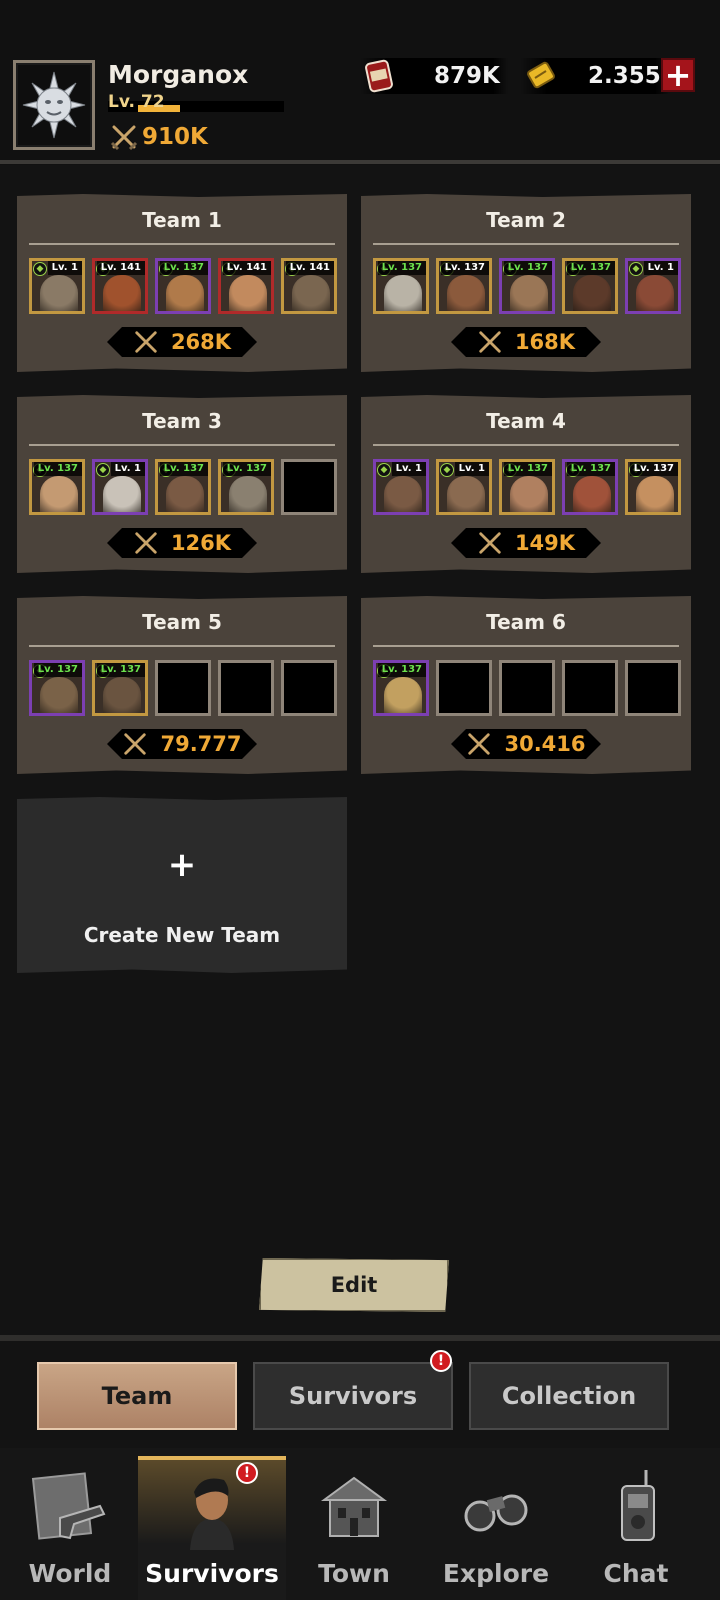  I want to click on team-member-slots: ◆Lv. 1◆Lv. 141◆Lv. 137◆Lv. 141◆Lv. 141, so click(183, 286).